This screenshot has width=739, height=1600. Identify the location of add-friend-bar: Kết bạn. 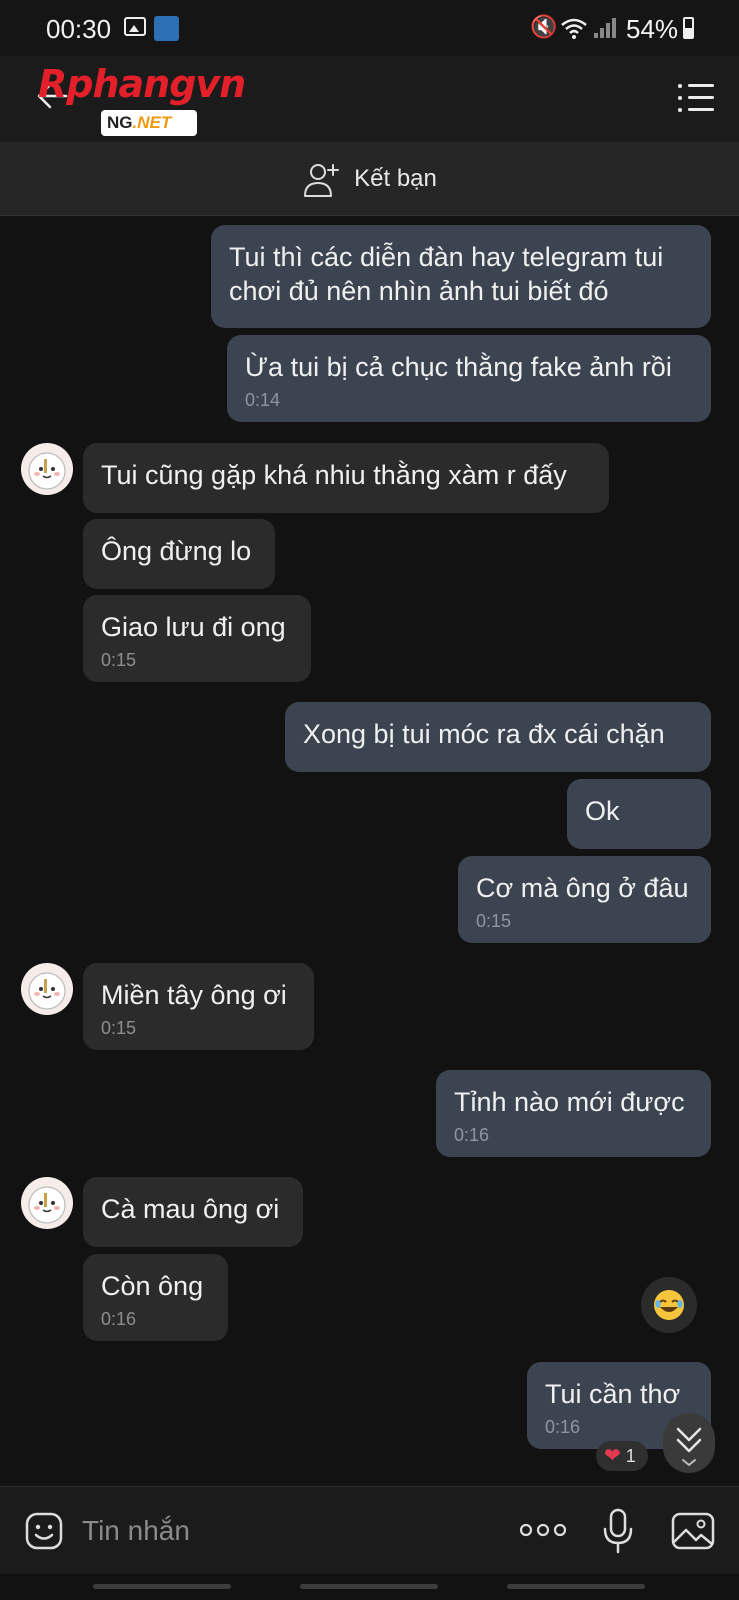
(369, 179).